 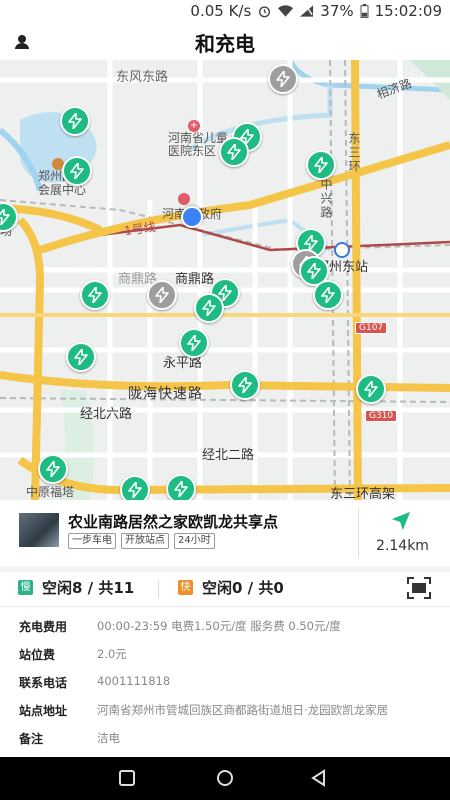 What do you see at coordinates (419, 588) in the screenshot?
I see `scan-icon` at bounding box center [419, 588].